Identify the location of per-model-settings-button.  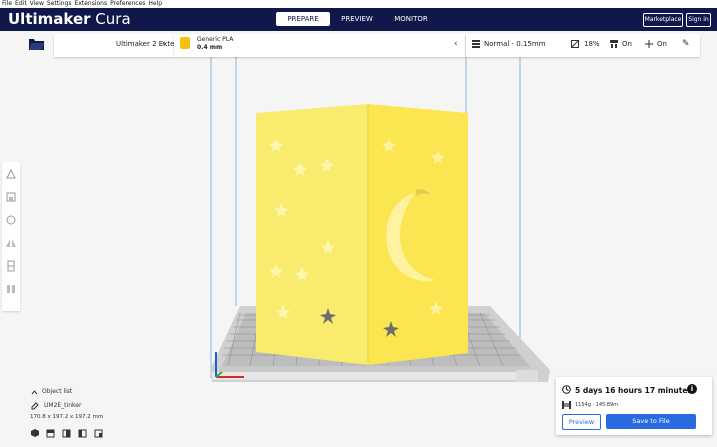
(11, 265).